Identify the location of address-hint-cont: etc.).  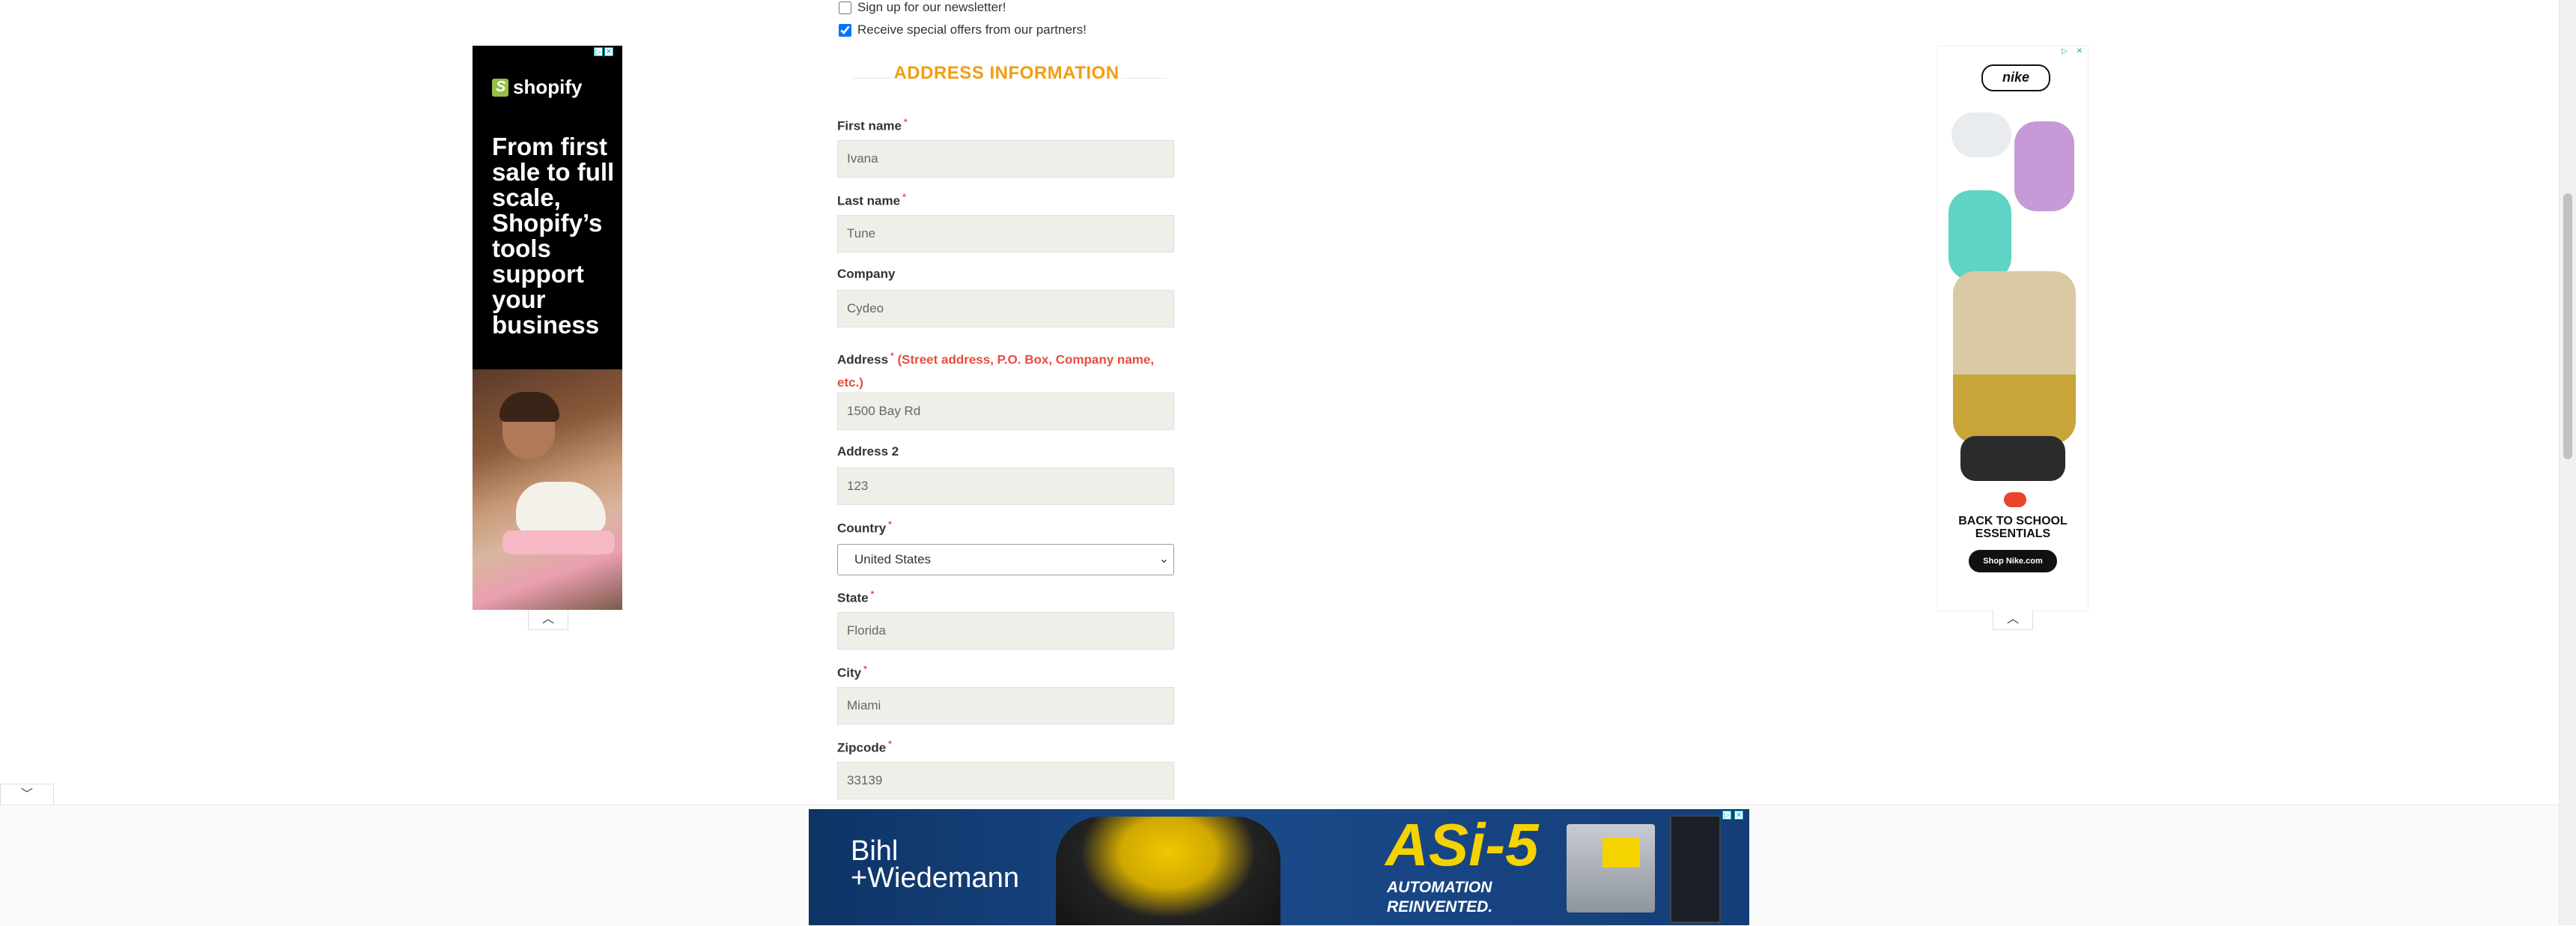
(850, 383).